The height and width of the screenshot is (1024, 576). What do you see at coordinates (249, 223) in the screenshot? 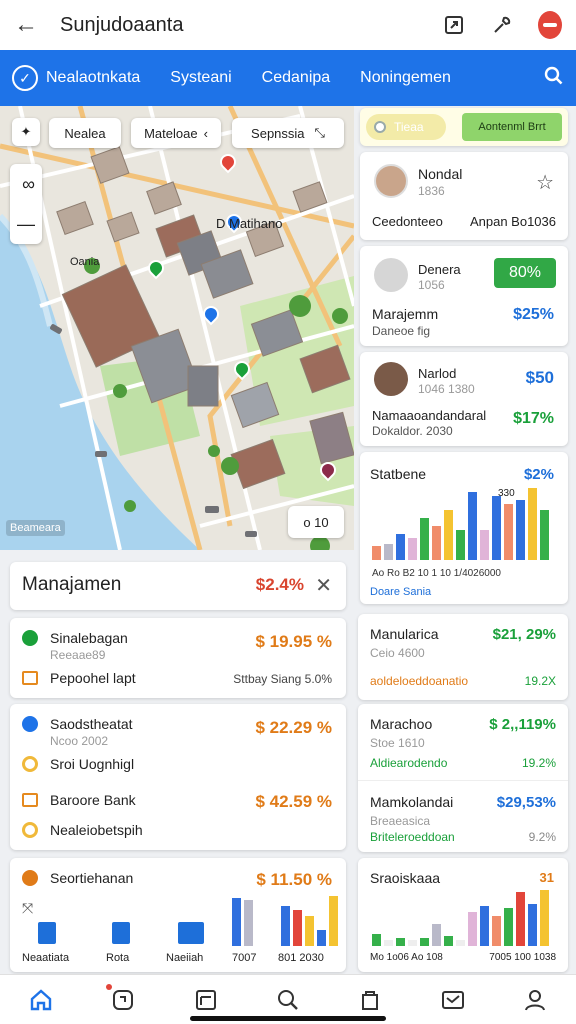
I see `map-place-label: D Matihano` at bounding box center [249, 223].